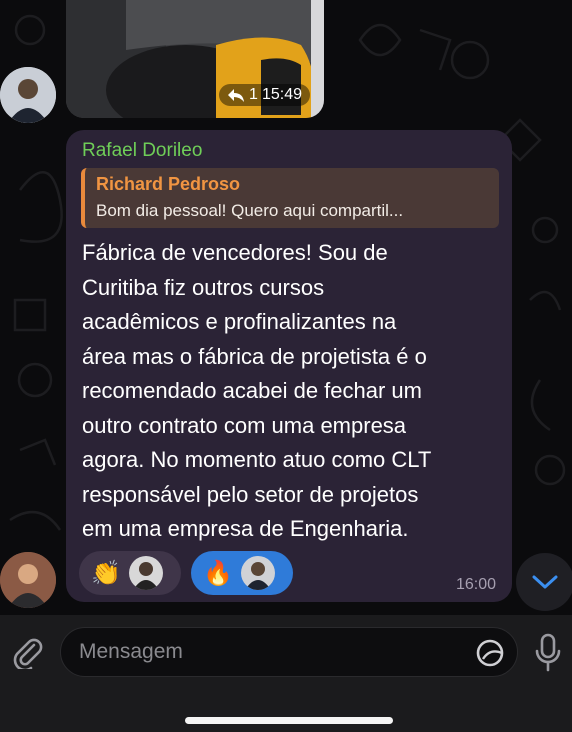 The image size is (572, 732). What do you see at coordinates (289, 652) in the screenshot?
I see `message-input: Mensagem` at bounding box center [289, 652].